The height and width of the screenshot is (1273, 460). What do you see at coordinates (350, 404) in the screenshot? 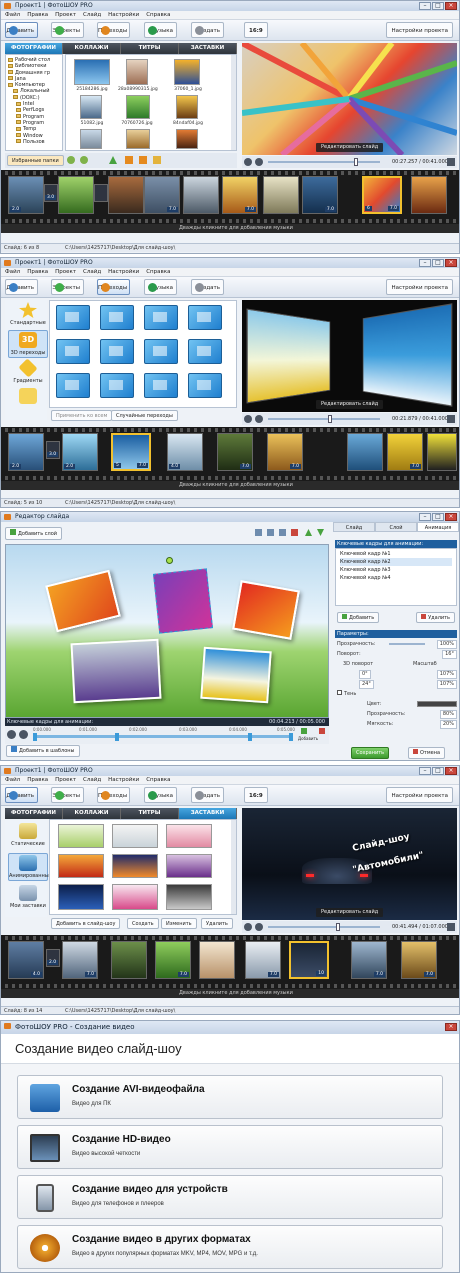
I see `edit-slide-button: Редактировать слайд` at bounding box center [350, 404].